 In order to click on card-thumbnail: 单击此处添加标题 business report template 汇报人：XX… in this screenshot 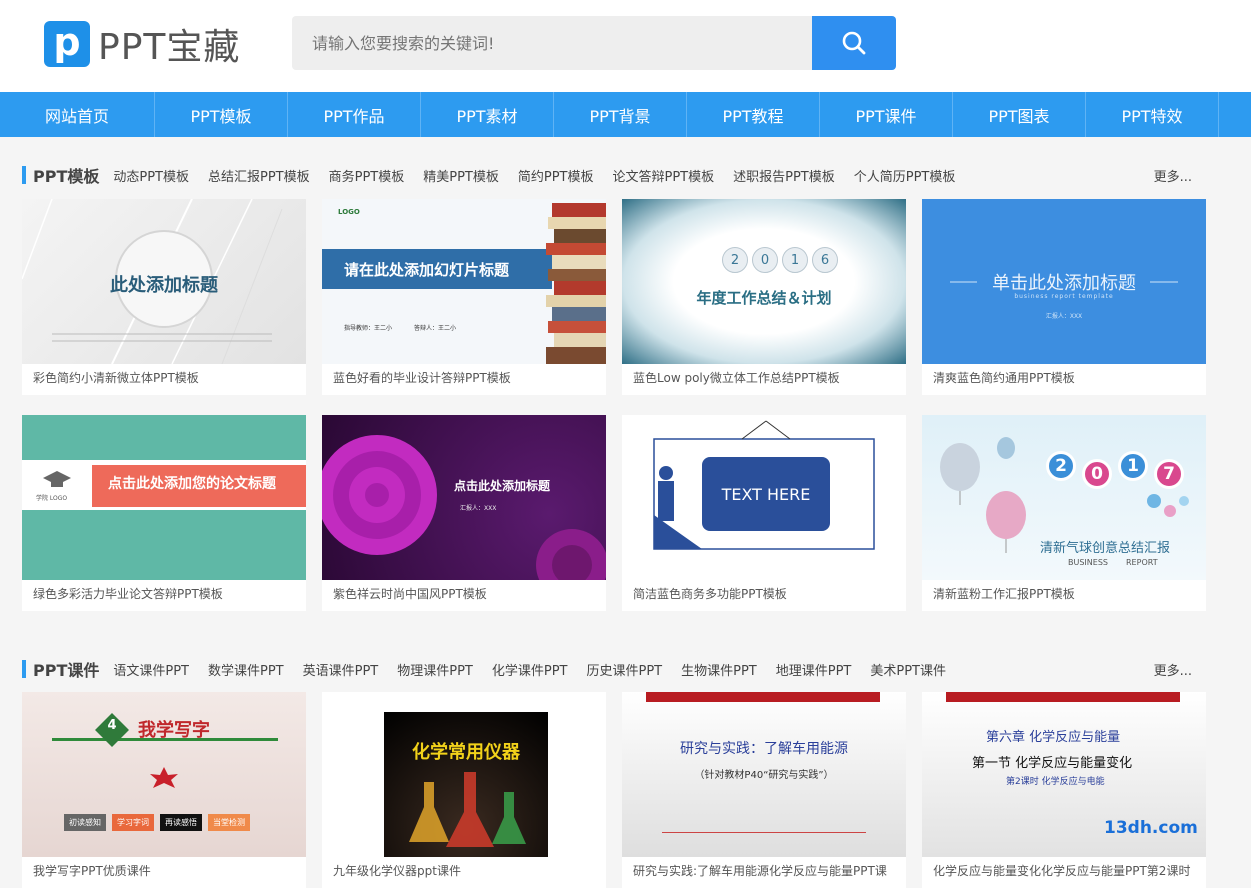, I will do `click(1064, 281)`.